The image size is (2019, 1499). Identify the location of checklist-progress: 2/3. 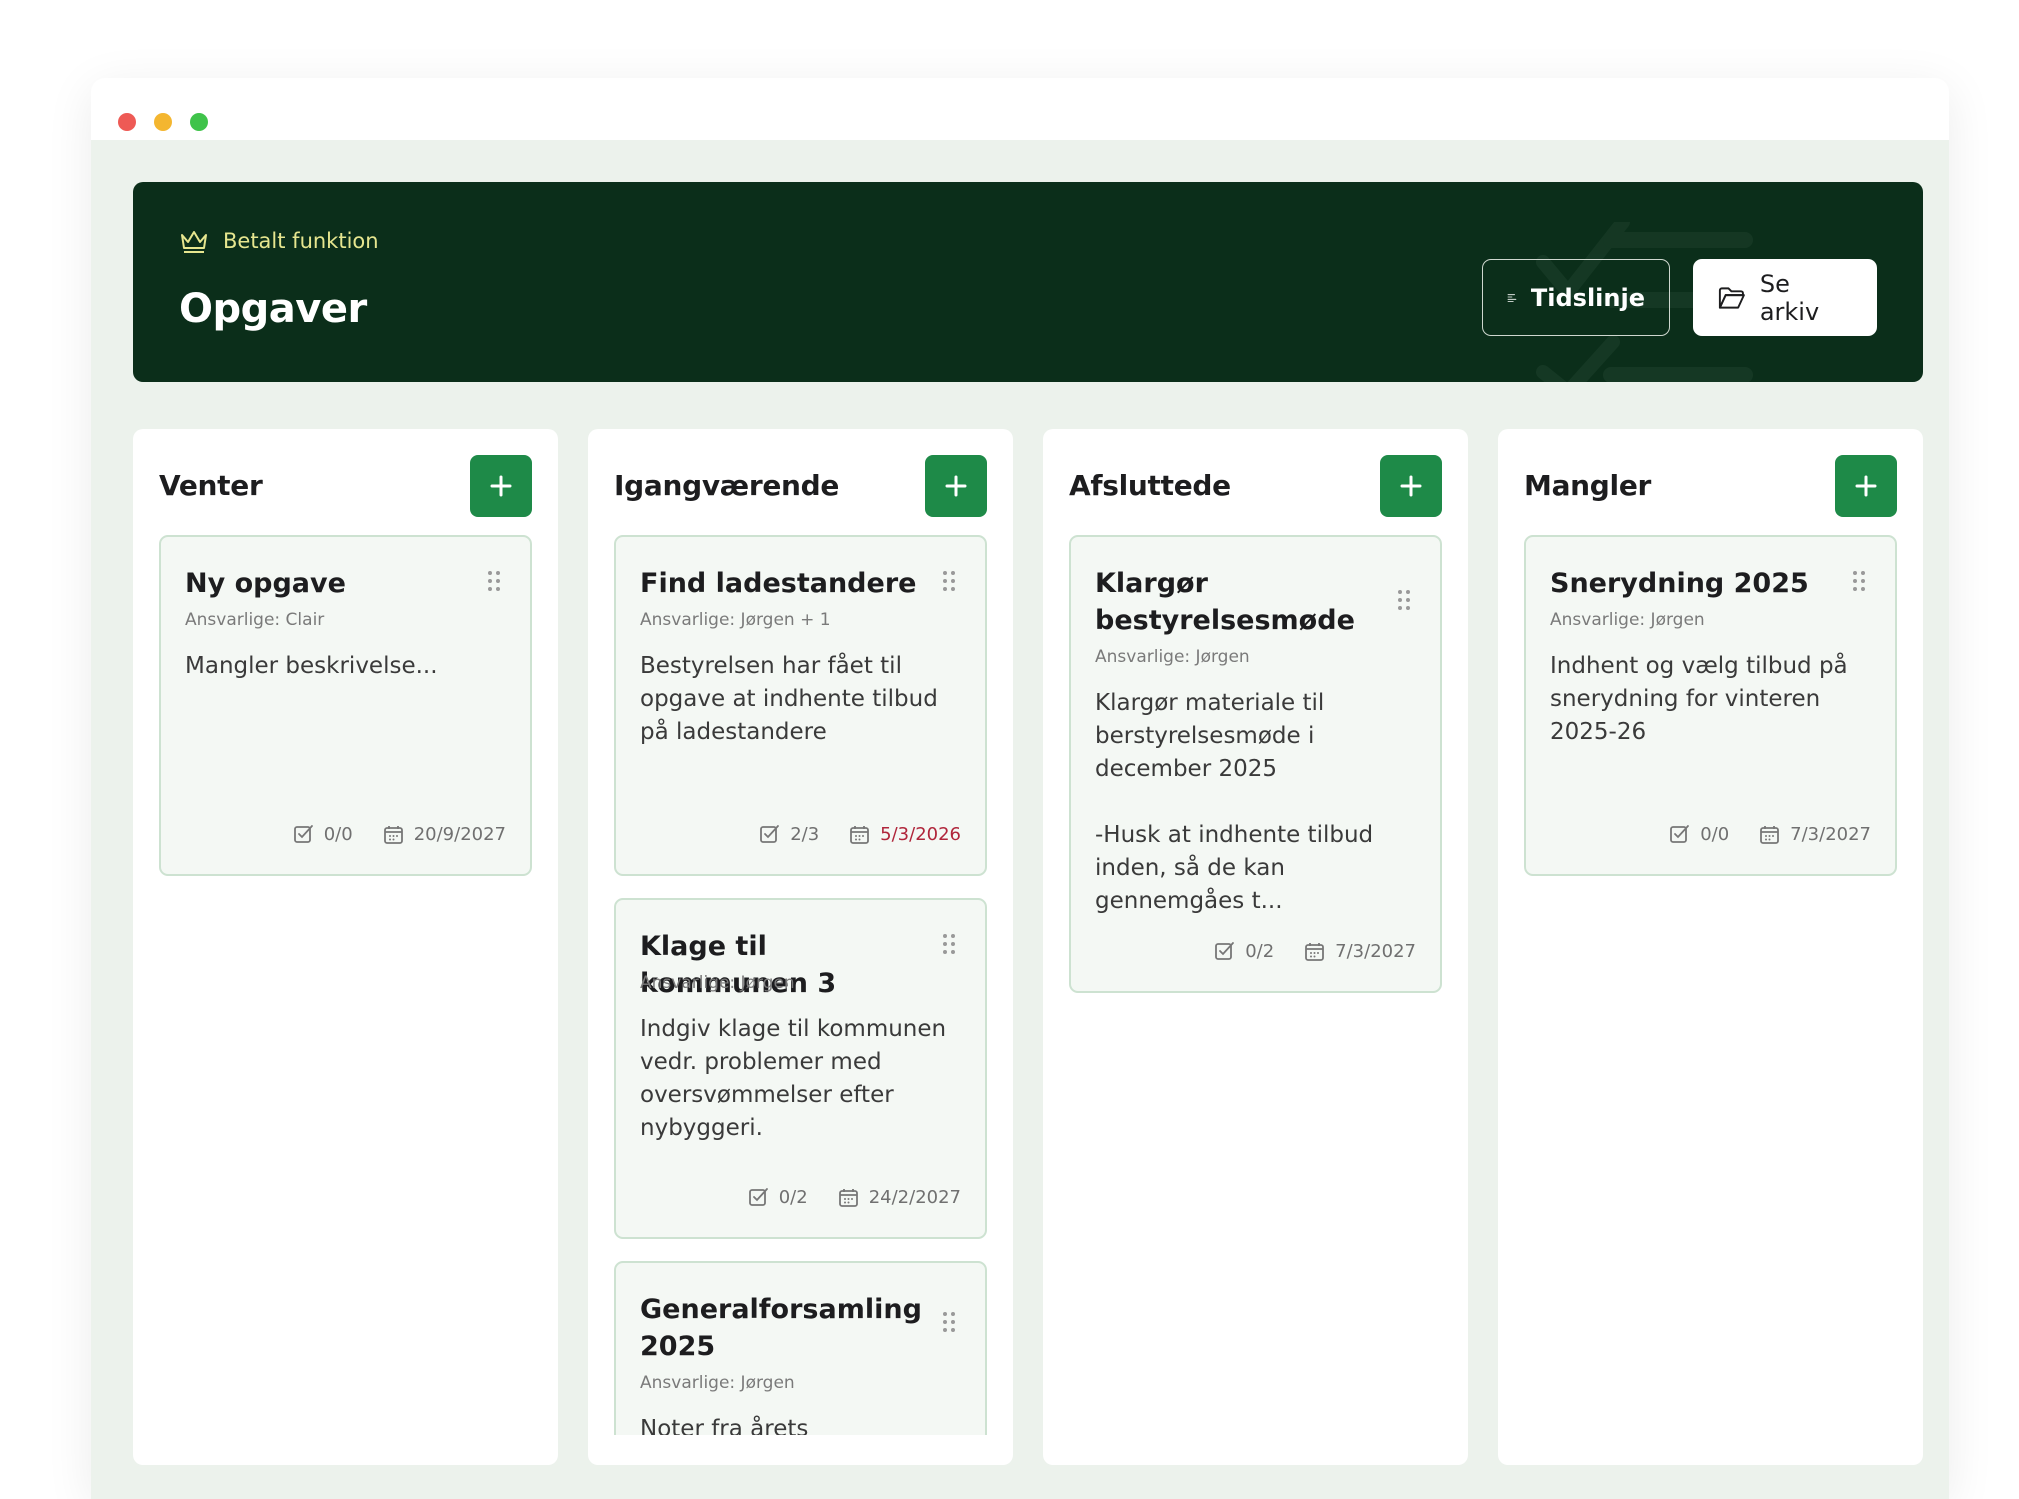
(789, 834).